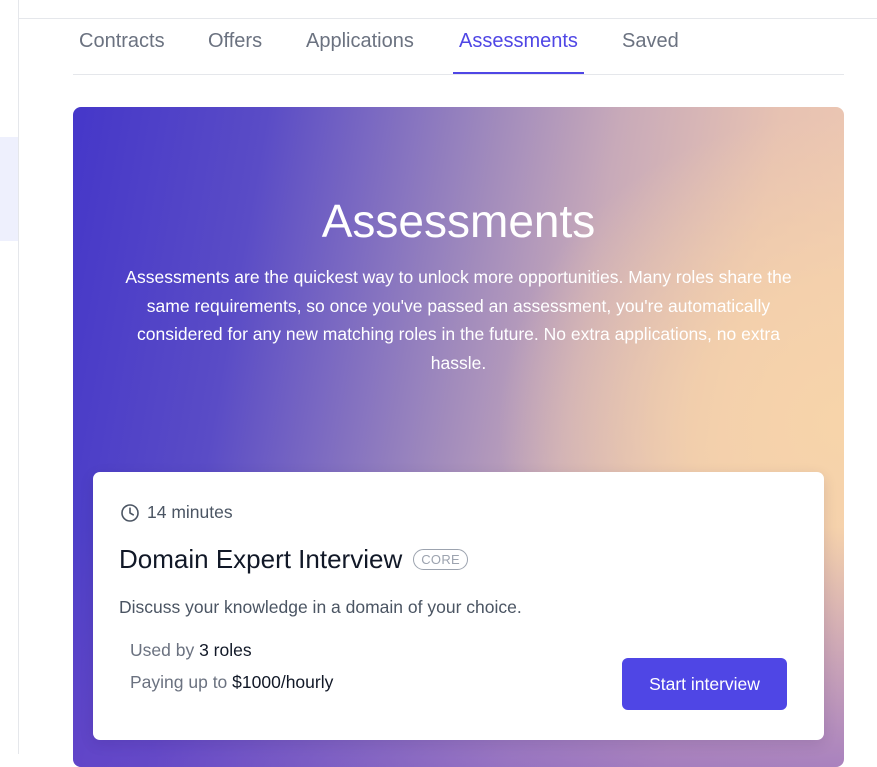  Describe the element at coordinates (179, 682) in the screenshot. I see `pay-label: Paying up to` at that location.